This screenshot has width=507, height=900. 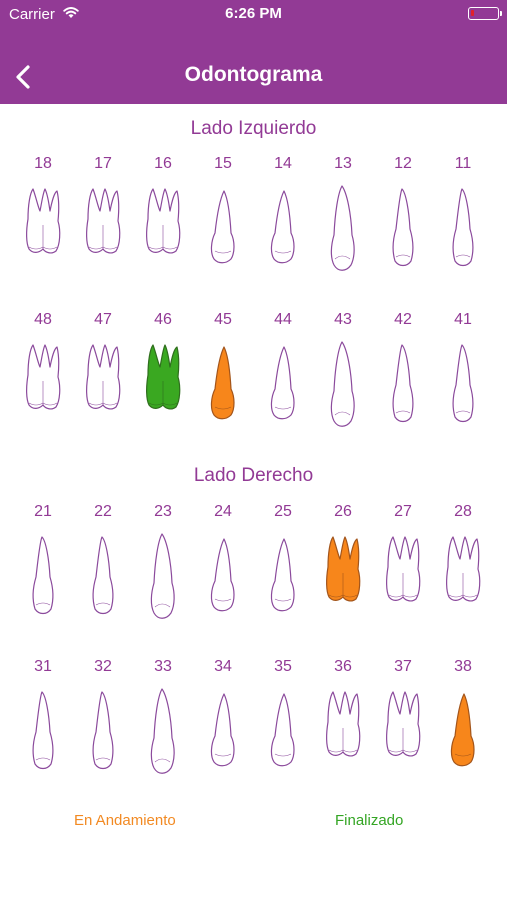 What do you see at coordinates (125, 820) in the screenshot?
I see `legend-in-progress: En Andamiento` at bounding box center [125, 820].